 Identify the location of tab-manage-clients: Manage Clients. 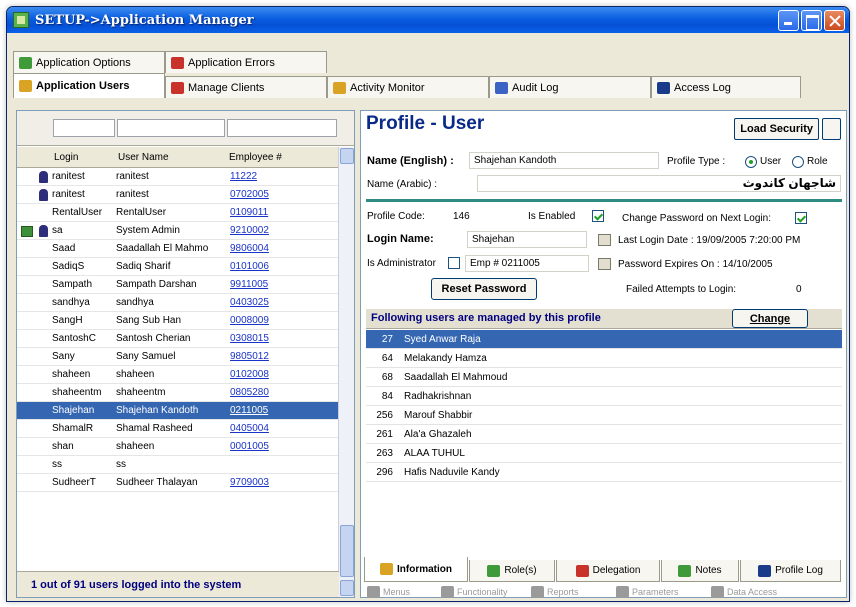
(246, 87).